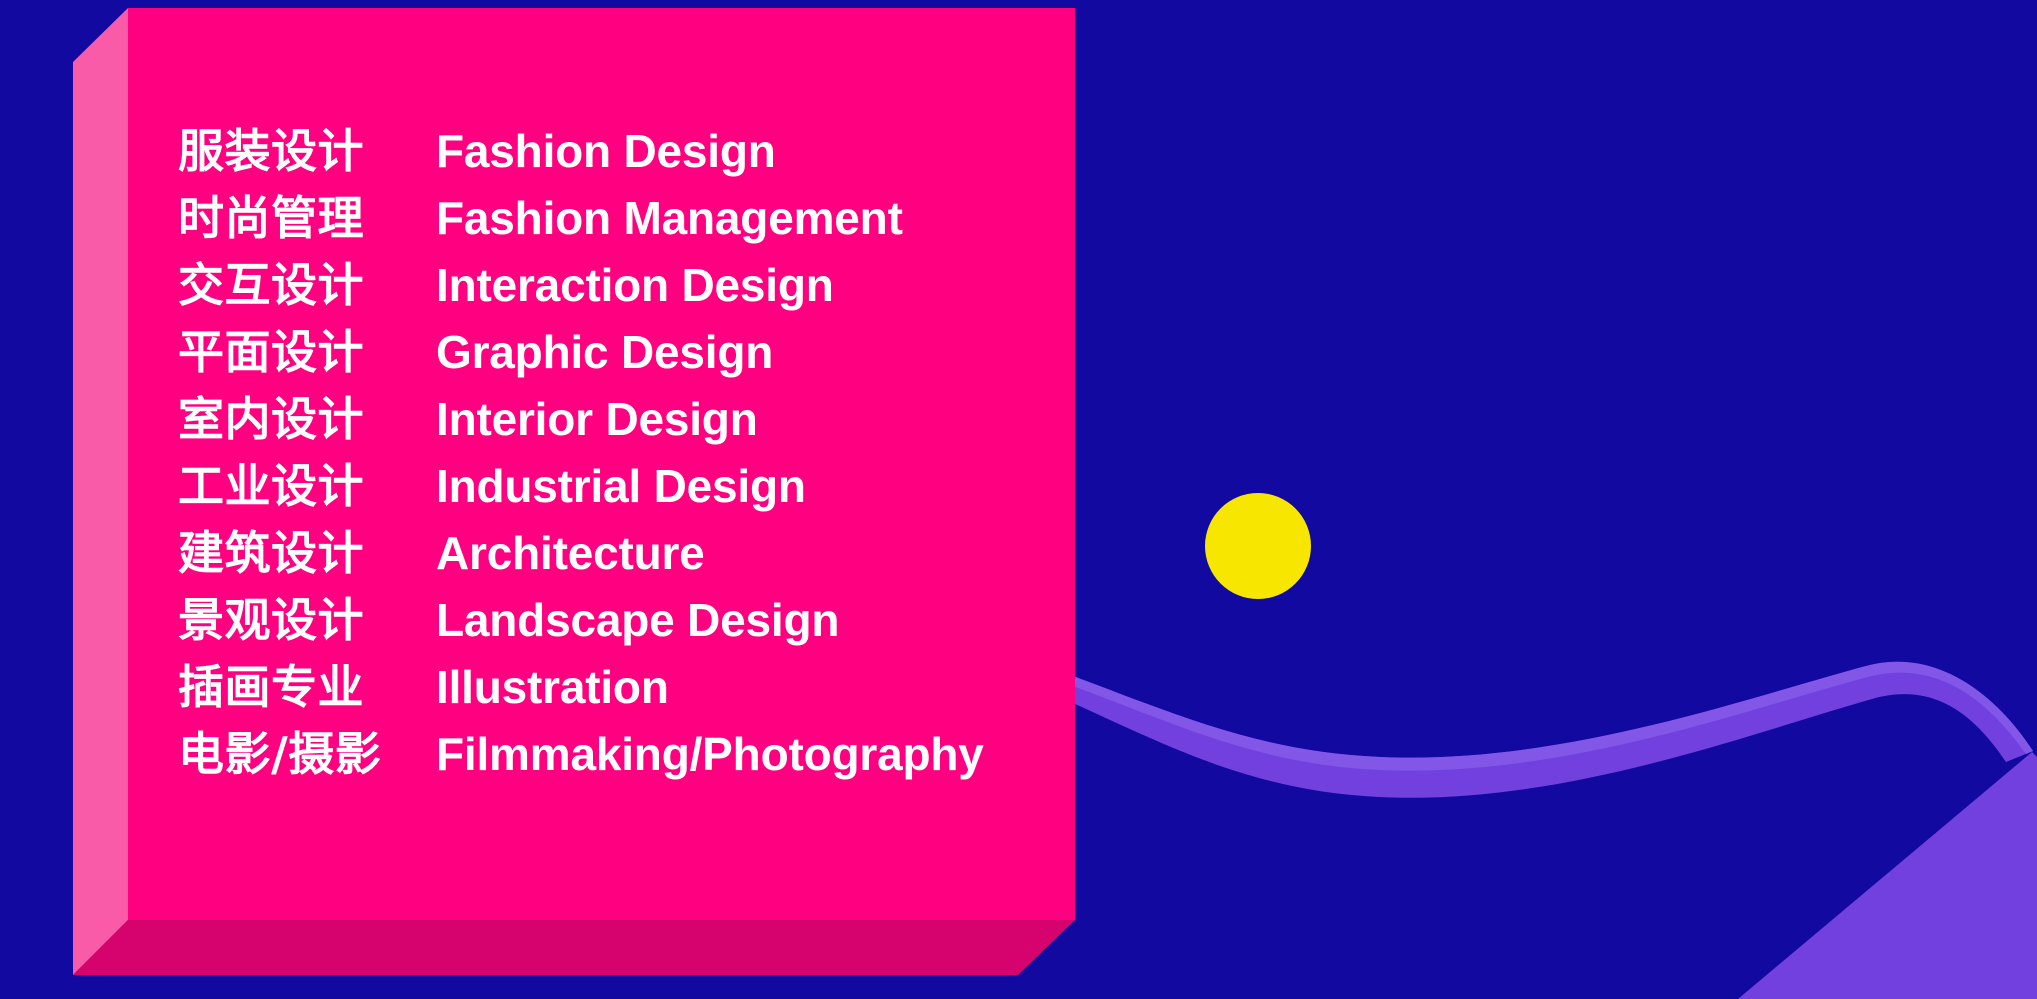 This screenshot has width=2037, height=999. Describe the element at coordinates (1258, 546) in the screenshot. I see `yellow-circle` at that location.